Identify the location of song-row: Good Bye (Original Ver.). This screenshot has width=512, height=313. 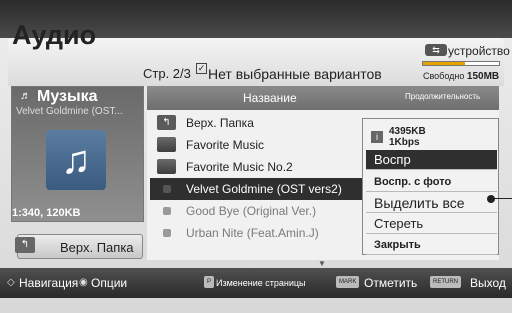
(256, 211).